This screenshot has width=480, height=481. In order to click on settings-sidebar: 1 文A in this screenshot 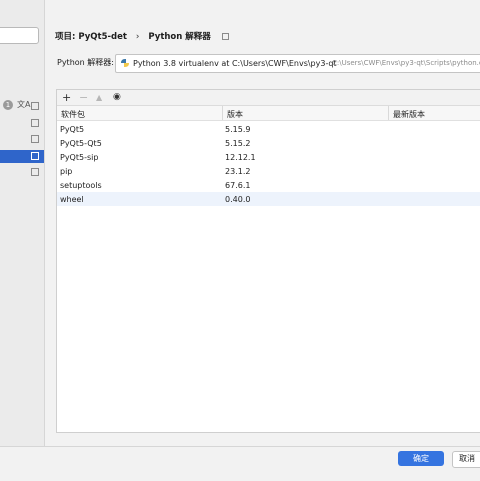, I will do `click(22, 223)`.